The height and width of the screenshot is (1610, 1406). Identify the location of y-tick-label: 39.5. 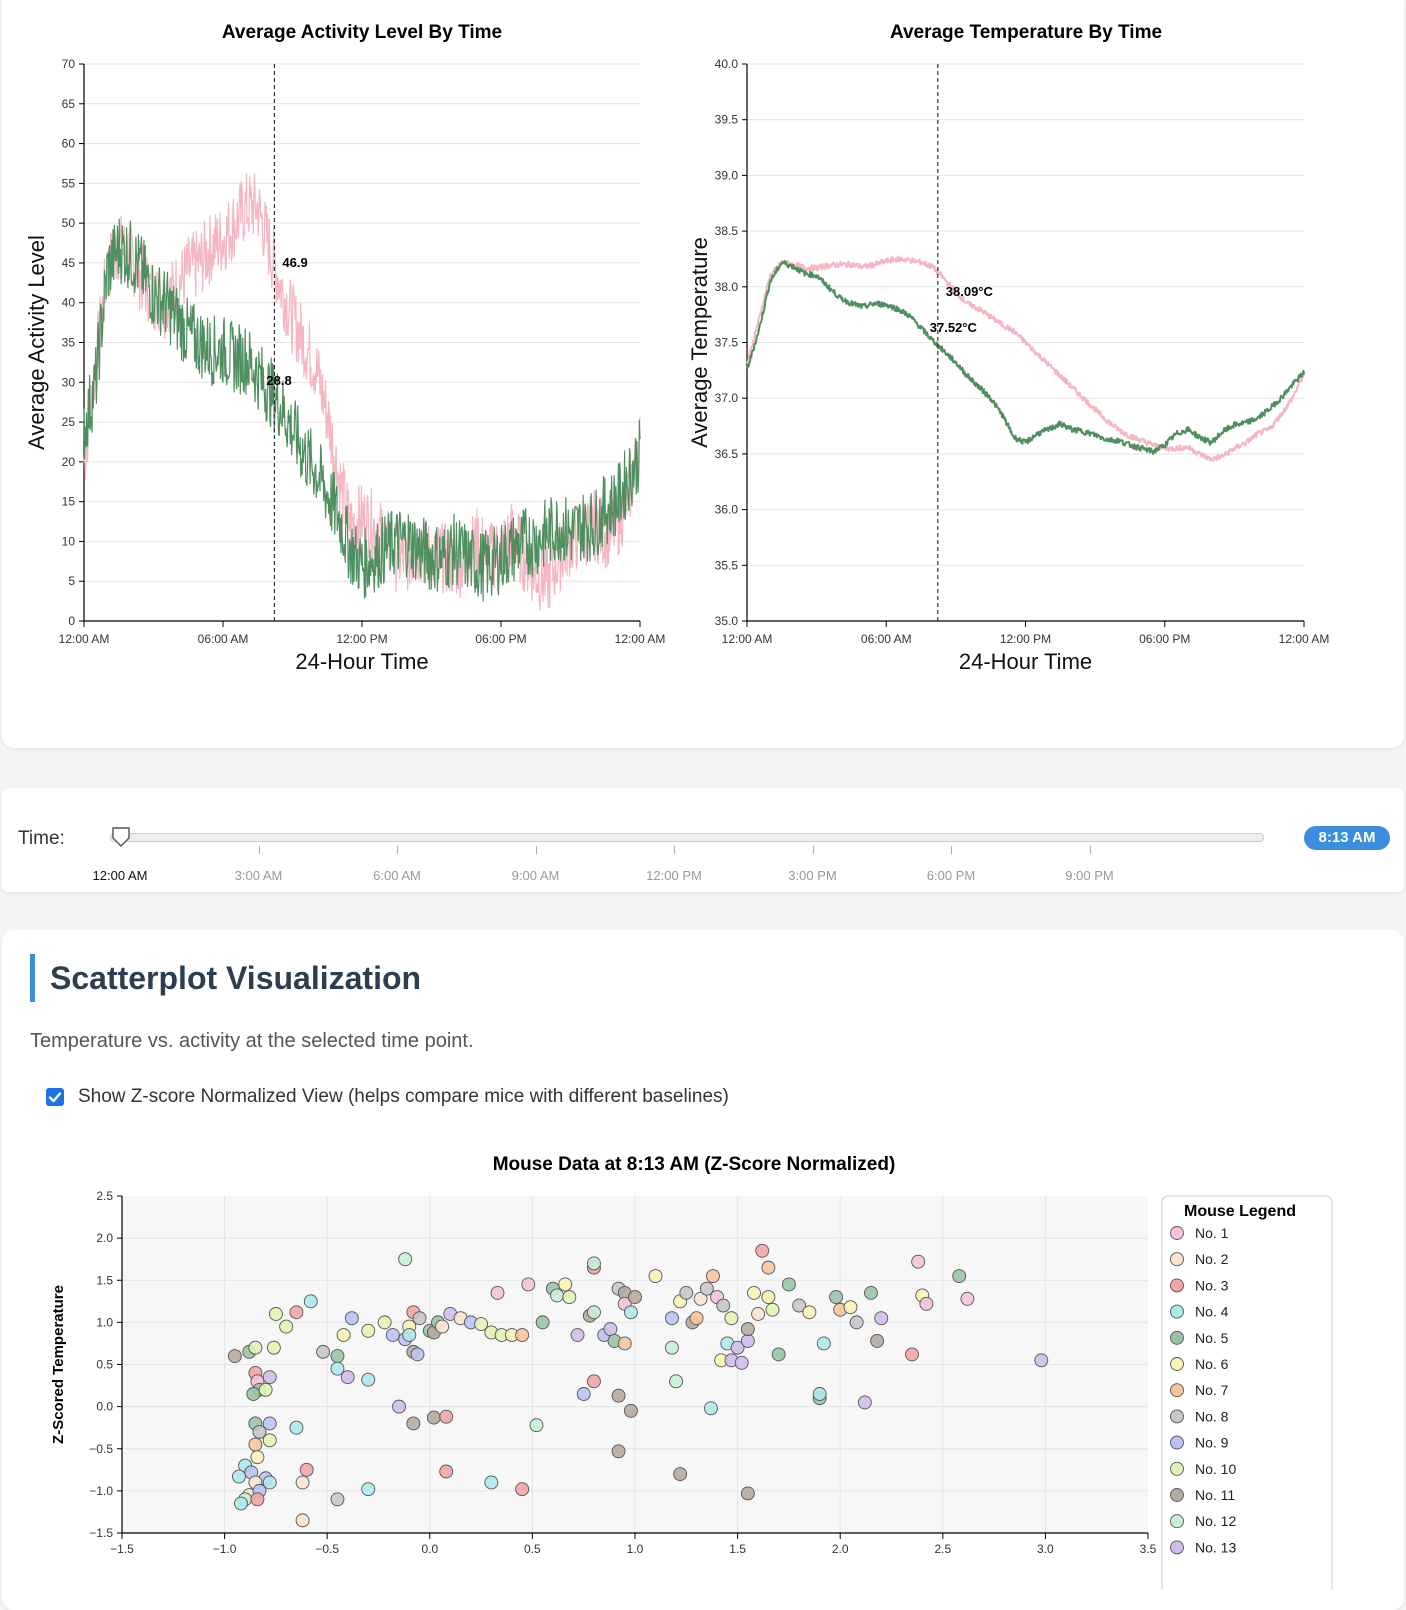
(727, 120).